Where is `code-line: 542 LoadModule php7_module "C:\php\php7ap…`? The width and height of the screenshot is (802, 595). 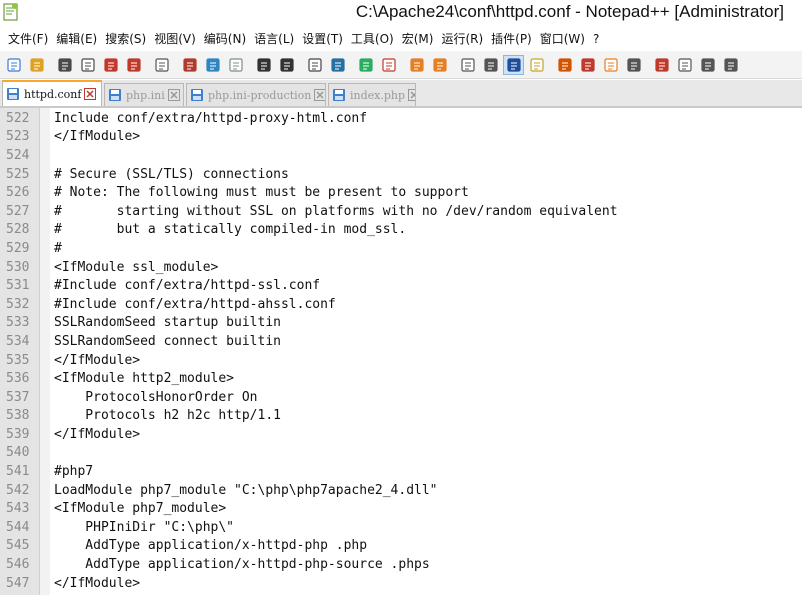
code-line: 542 LoadModule php7_module "C:\php\php7ap… is located at coordinates (401, 490).